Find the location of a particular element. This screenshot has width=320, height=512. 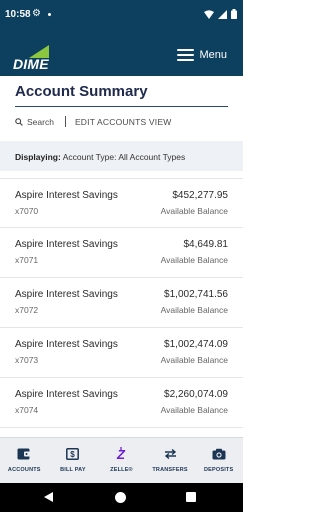

search-link: Search is located at coordinates (34, 122).